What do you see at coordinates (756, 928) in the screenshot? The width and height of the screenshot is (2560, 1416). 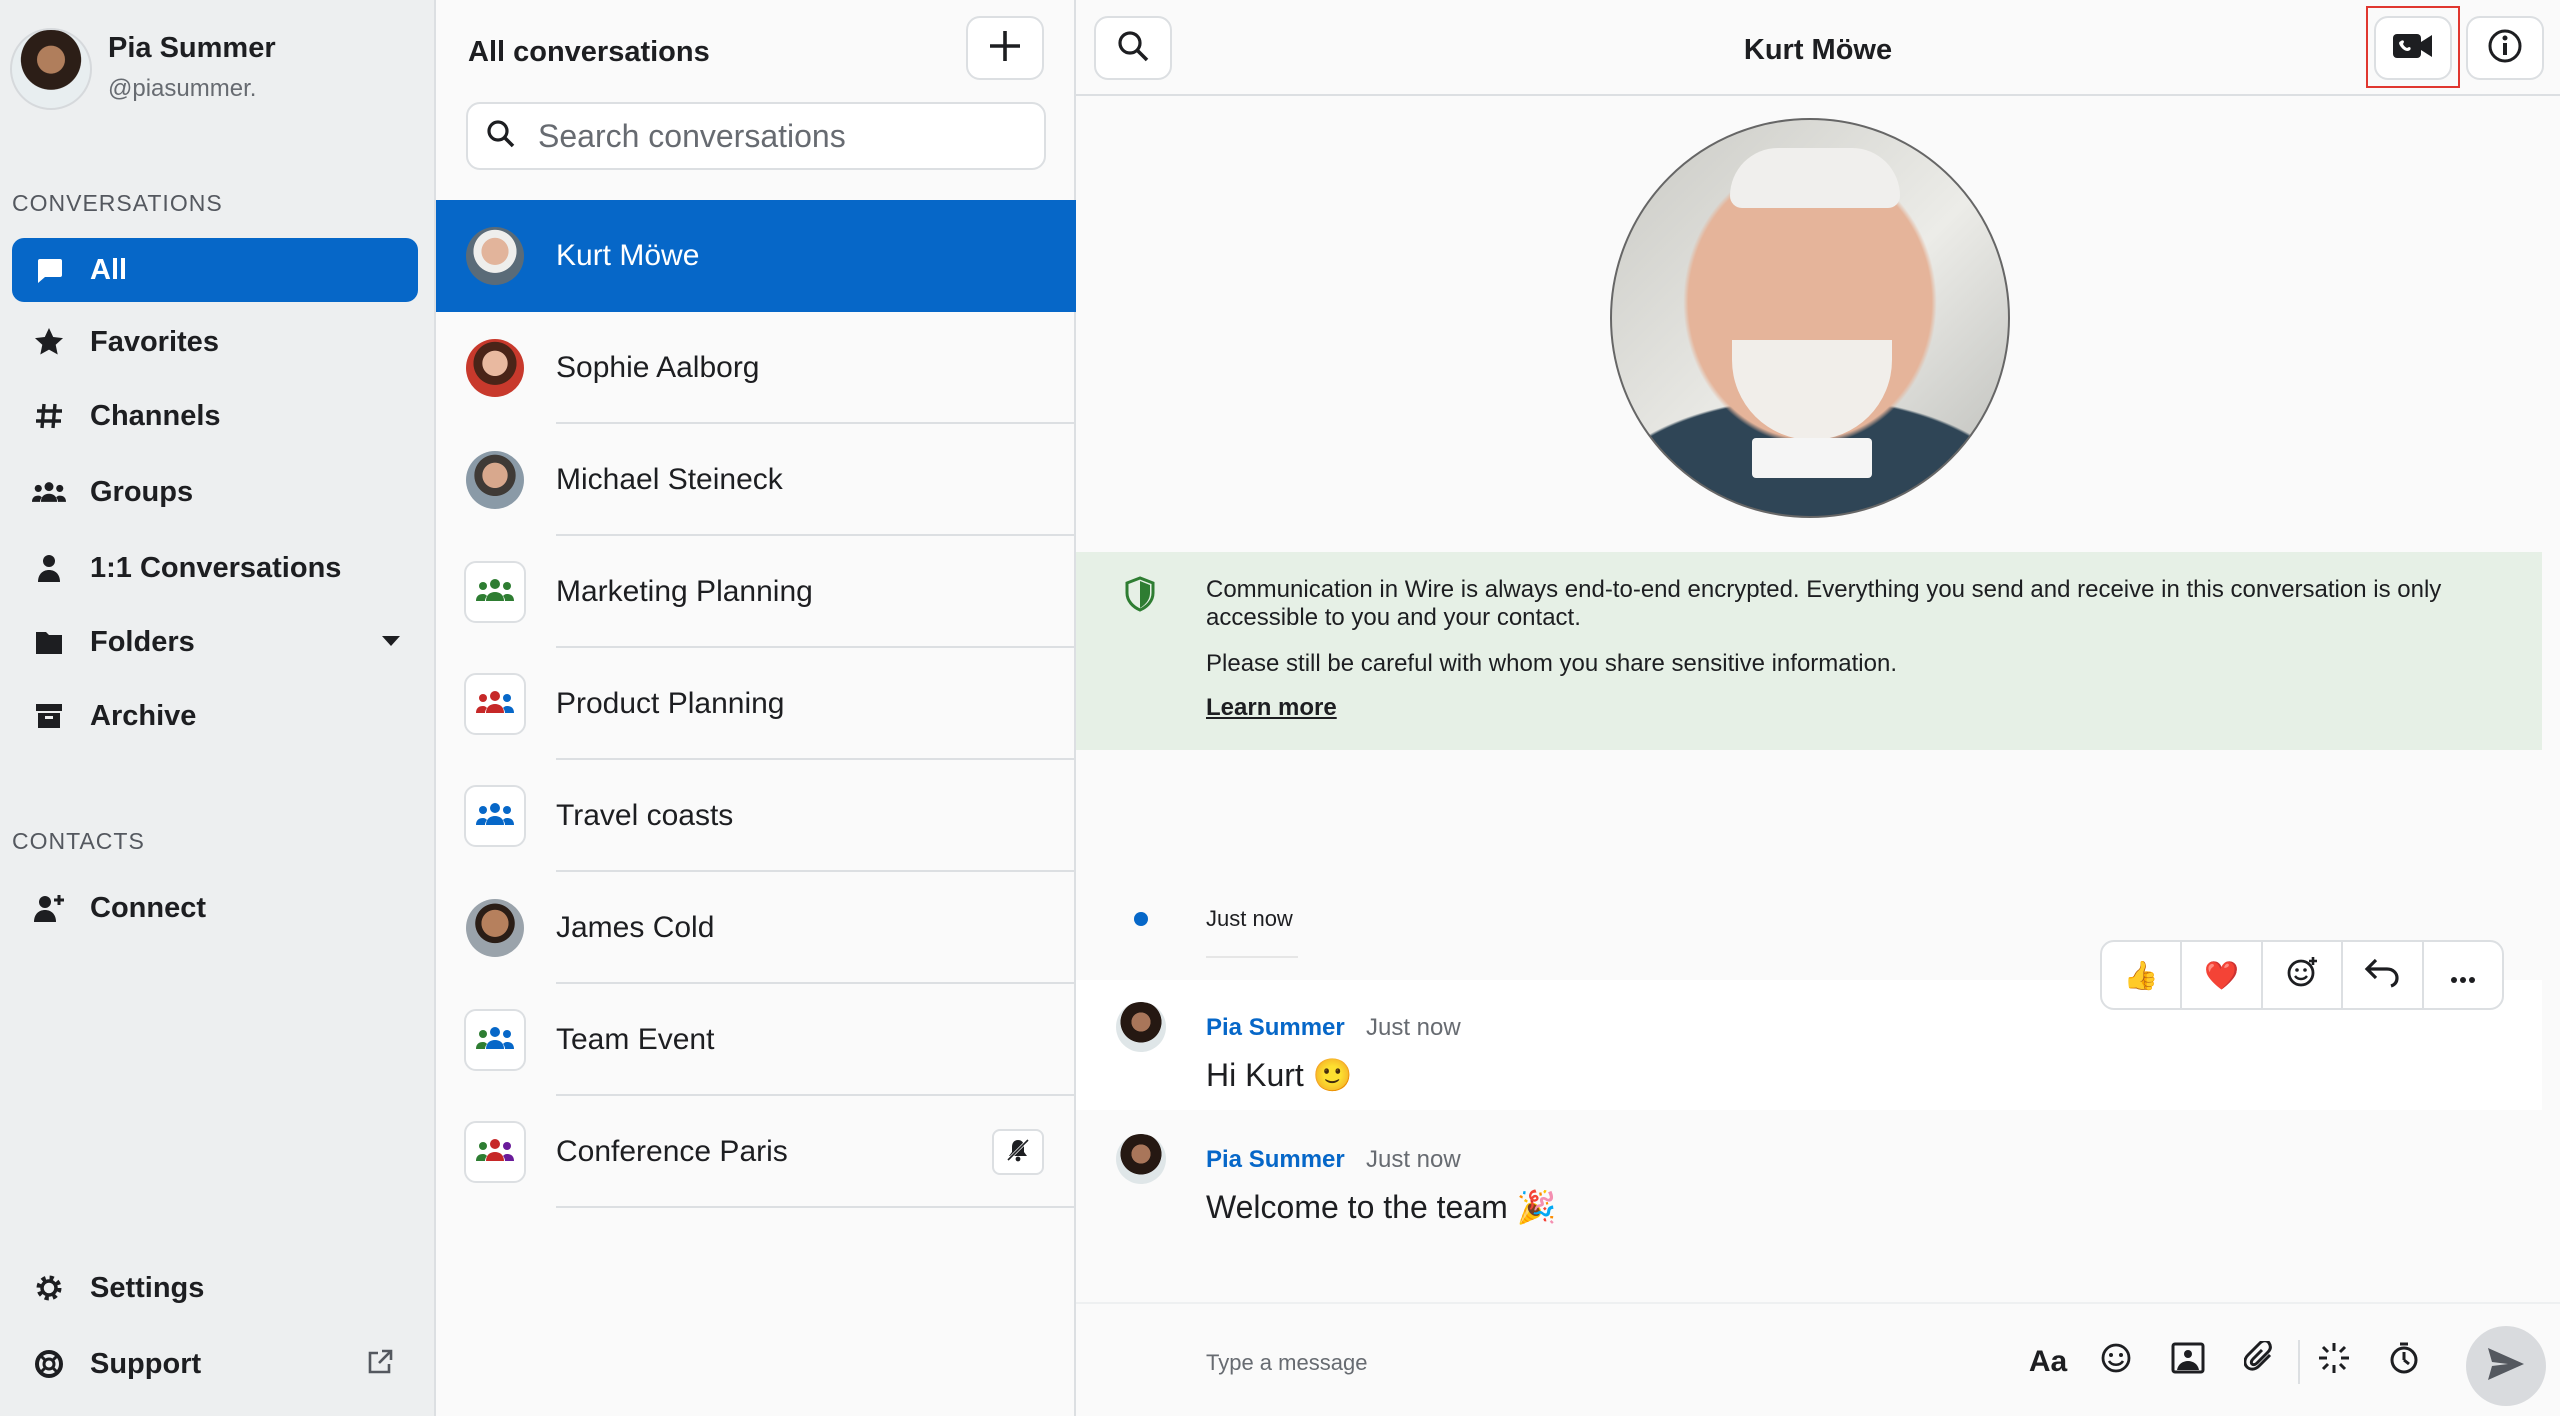 I see `conversation-item-james-cold: James Cold` at bounding box center [756, 928].